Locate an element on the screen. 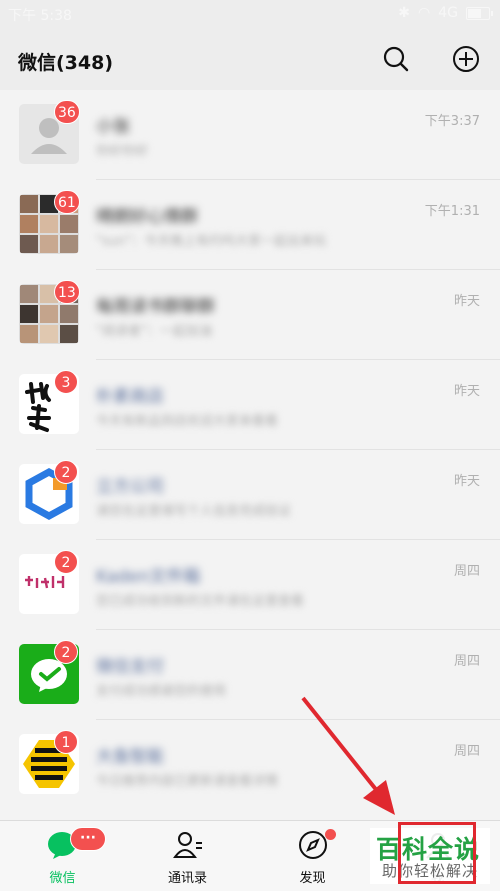  chat-row: 2 Kaden文件箱 您已成功收到新的文件请在这里查看 周四 is located at coordinates (250, 585).